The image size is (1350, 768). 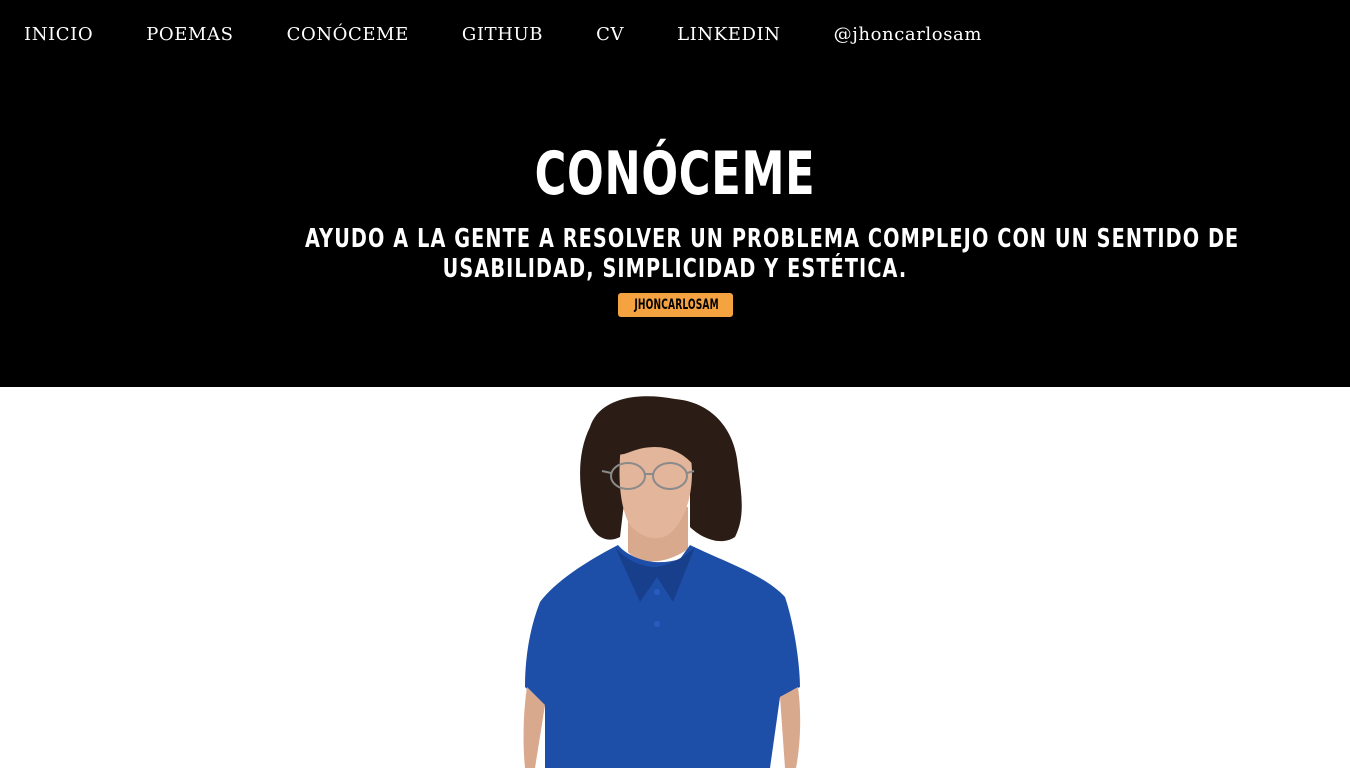 I want to click on author-badge: JHONCARLOSAM, so click(x=675, y=305).